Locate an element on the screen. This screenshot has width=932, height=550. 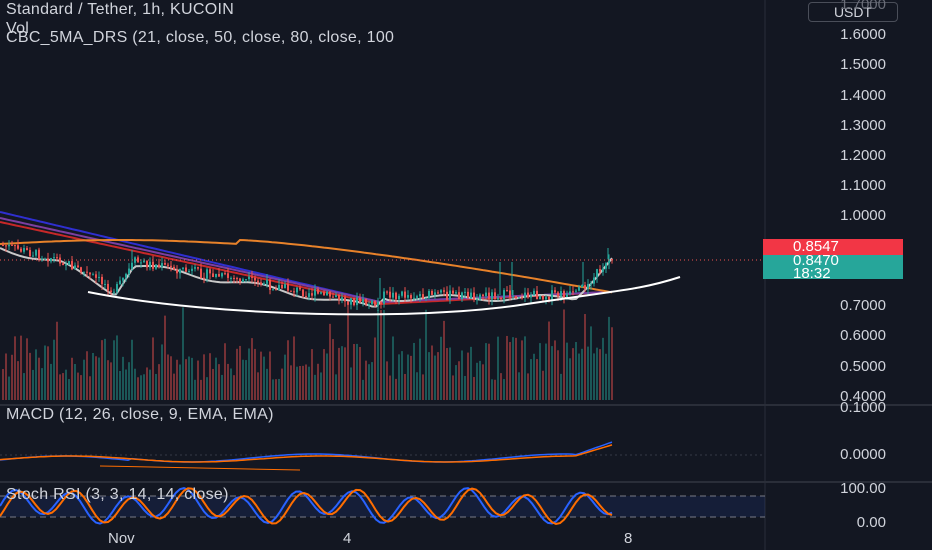
price-tick: 1.6000 is located at coordinates (863, 34).